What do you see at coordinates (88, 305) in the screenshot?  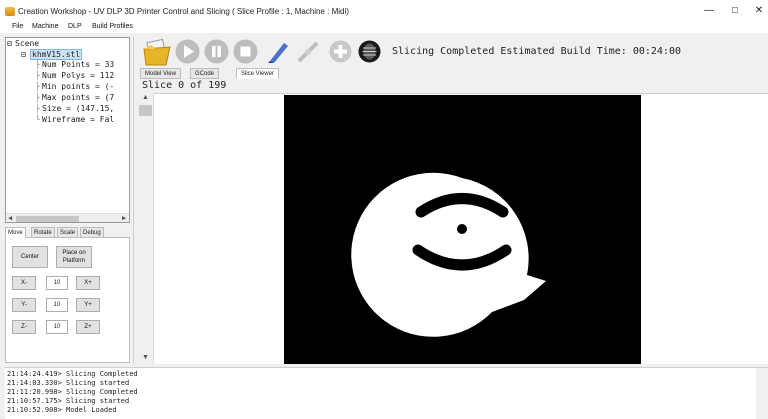 I see `y-plus-button: Y+` at bounding box center [88, 305].